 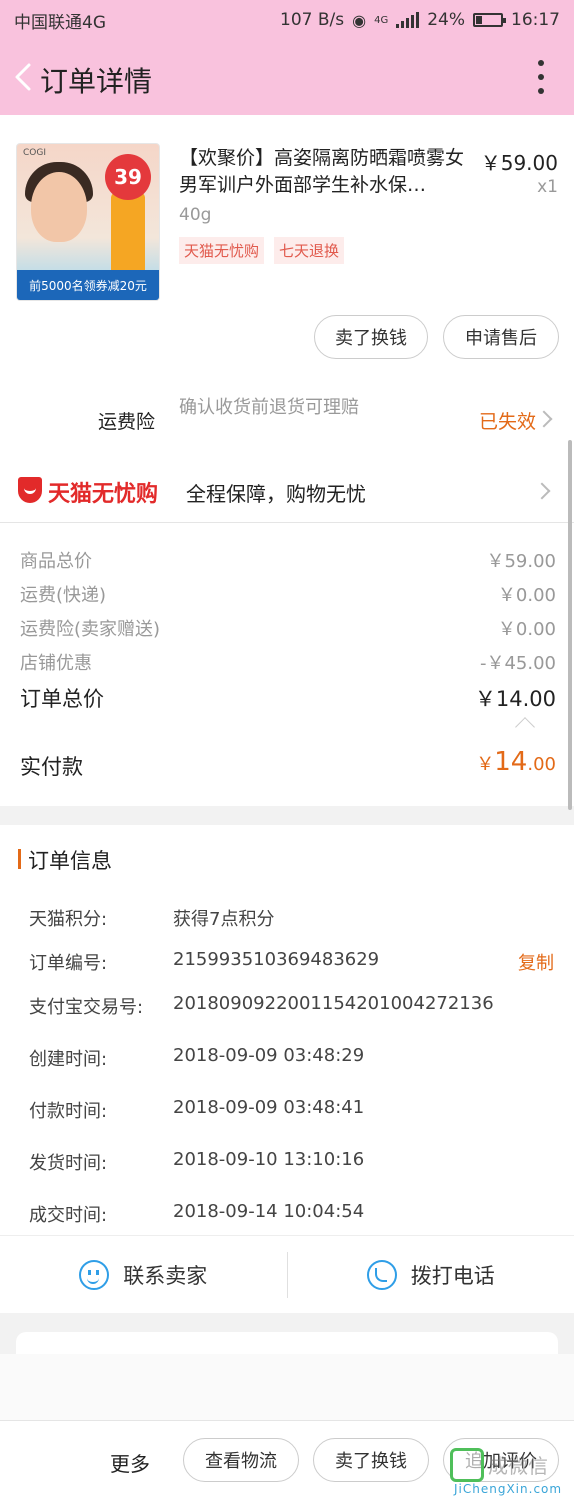 I want to click on view-logistics-button: 查看物流, so click(x=241, y=1460).